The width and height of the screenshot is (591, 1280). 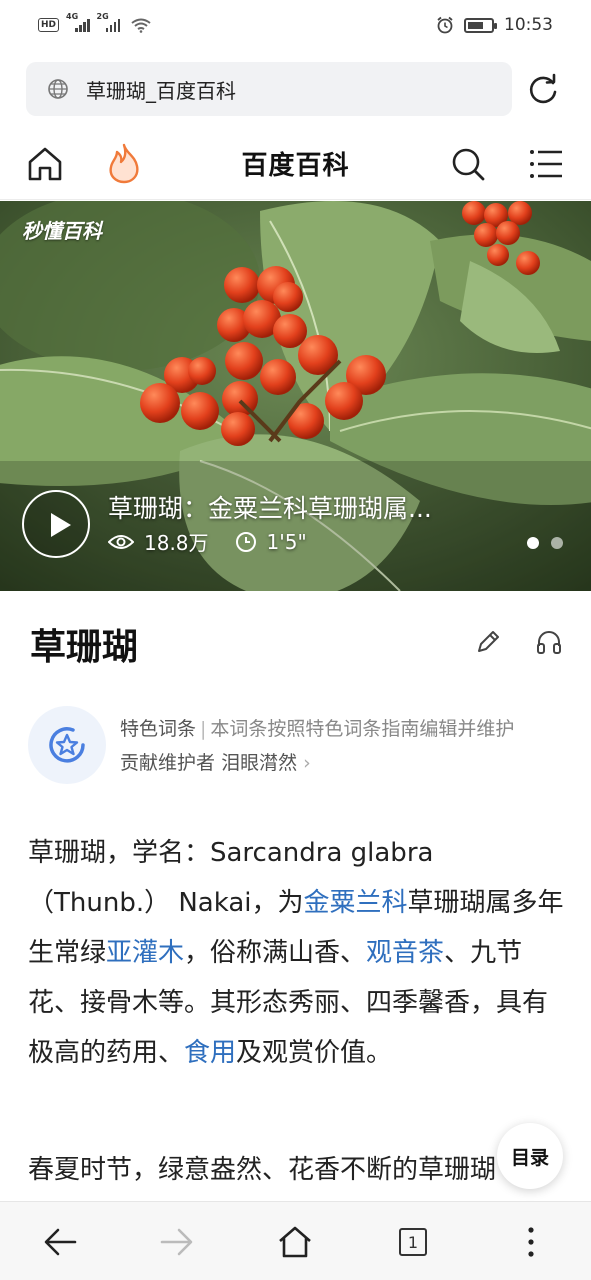 What do you see at coordinates (158, 729) in the screenshot?
I see `featured-label: 特色词条` at bounding box center [158, 729].